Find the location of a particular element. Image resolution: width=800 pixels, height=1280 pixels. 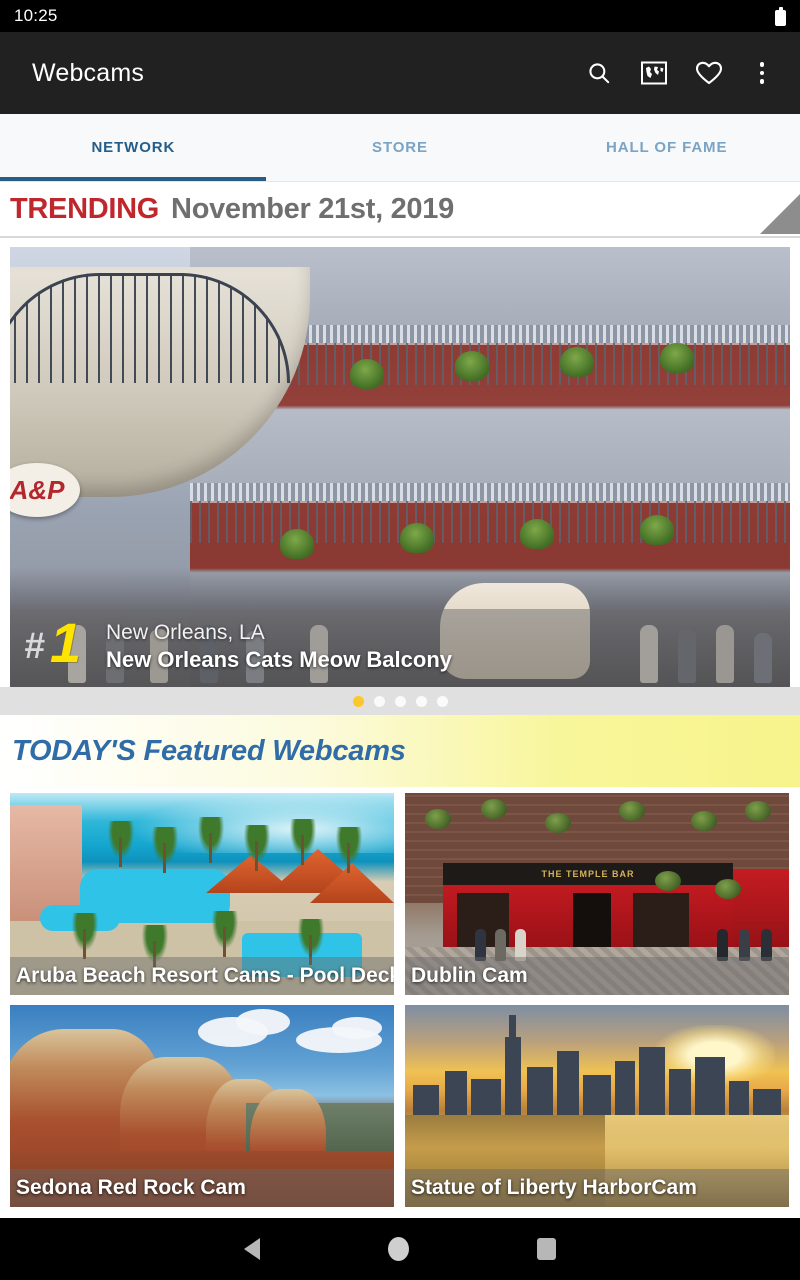

heart-icon is located at coordinates (709, 73).